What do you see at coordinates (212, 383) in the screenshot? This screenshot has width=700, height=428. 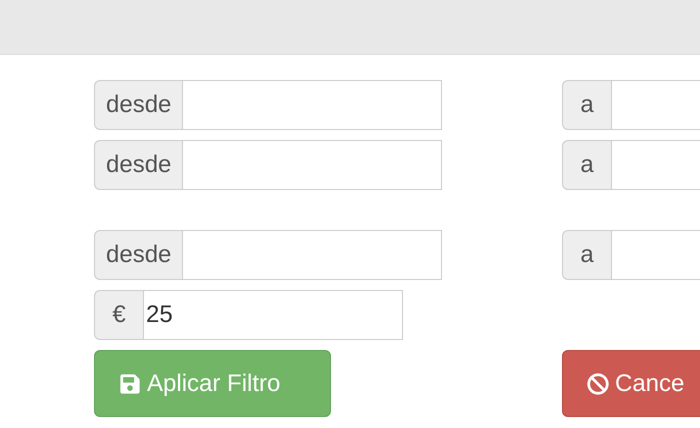 I see `apply-button: Aplicar Filtro` at bounding box center [212, 383].